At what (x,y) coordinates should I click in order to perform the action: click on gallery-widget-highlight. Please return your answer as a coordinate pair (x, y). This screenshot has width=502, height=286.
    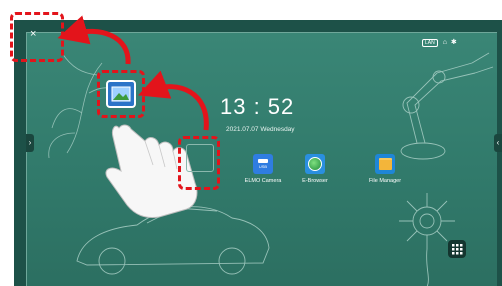
    Looking at the image, I should click on (121, 94).